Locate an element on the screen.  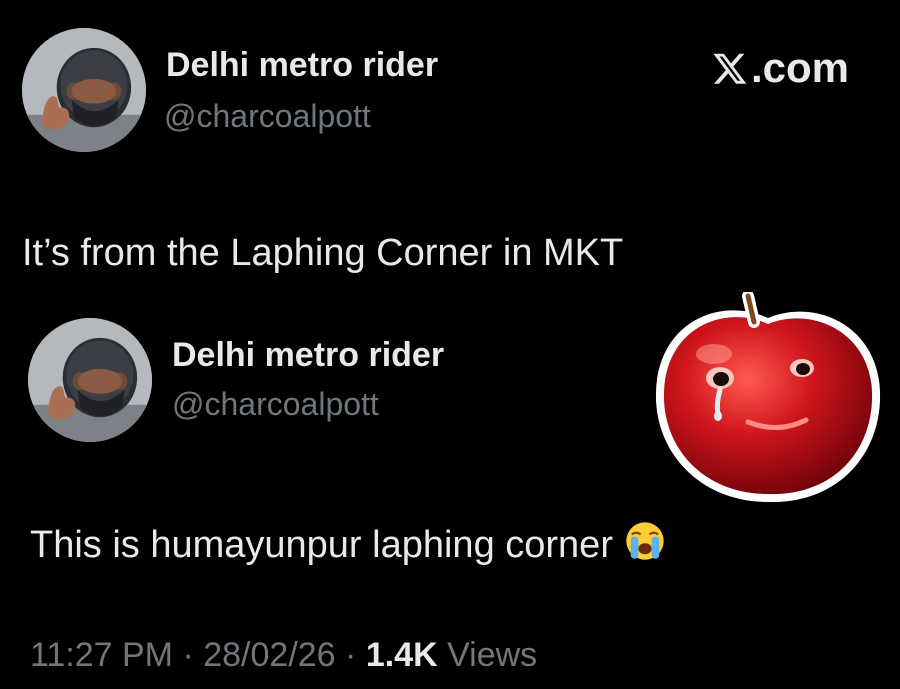
avatar-bottom is located at coordinates (90, 380).